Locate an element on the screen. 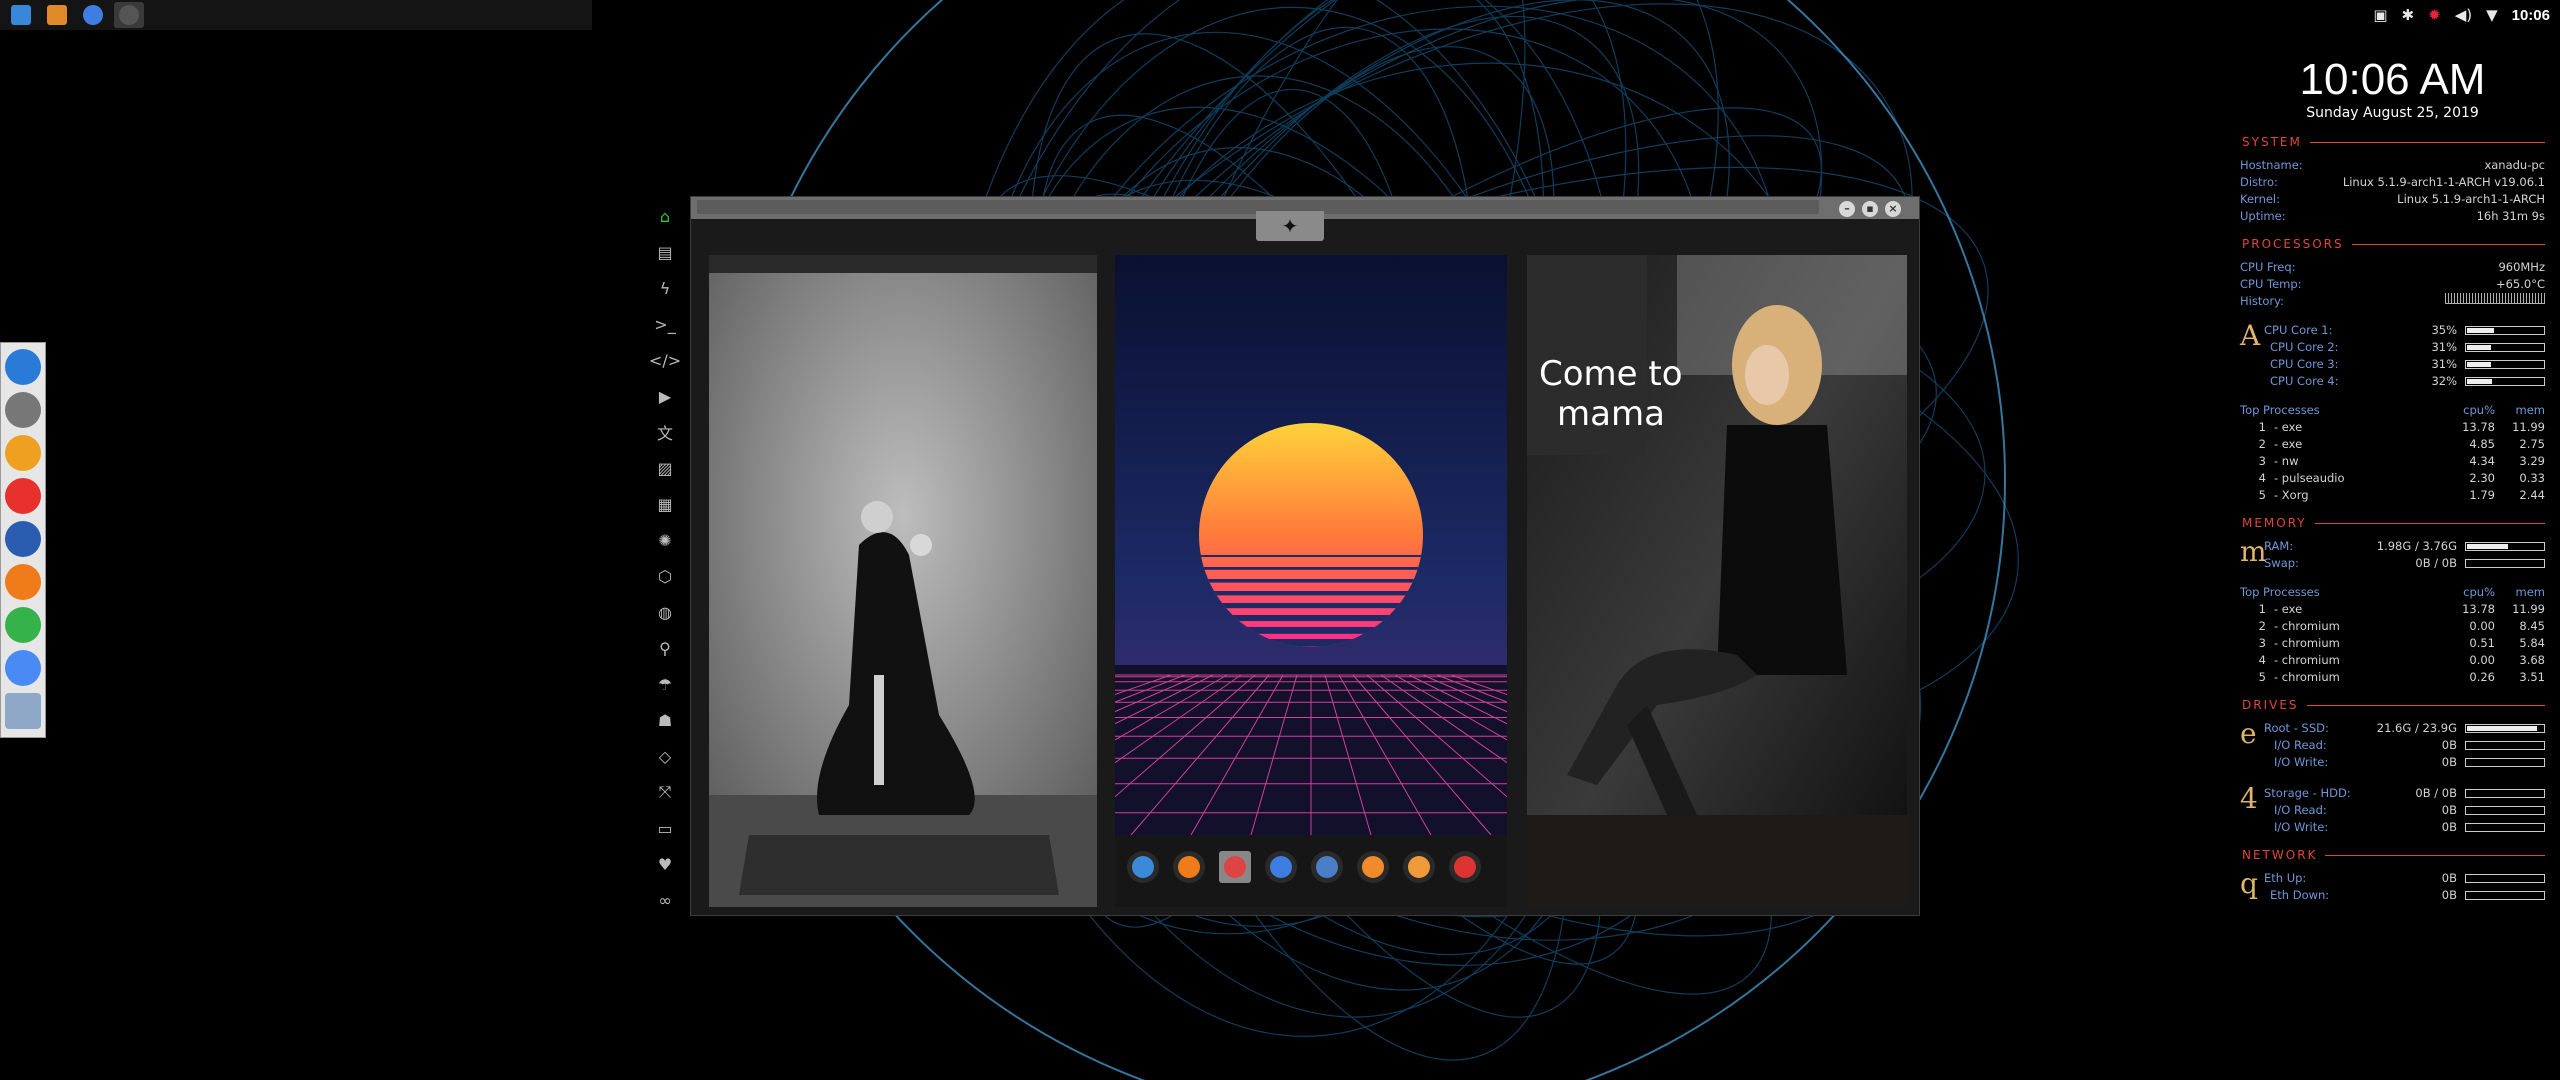  umbrella-icon: ☂ is located at coordinates (665, 684).